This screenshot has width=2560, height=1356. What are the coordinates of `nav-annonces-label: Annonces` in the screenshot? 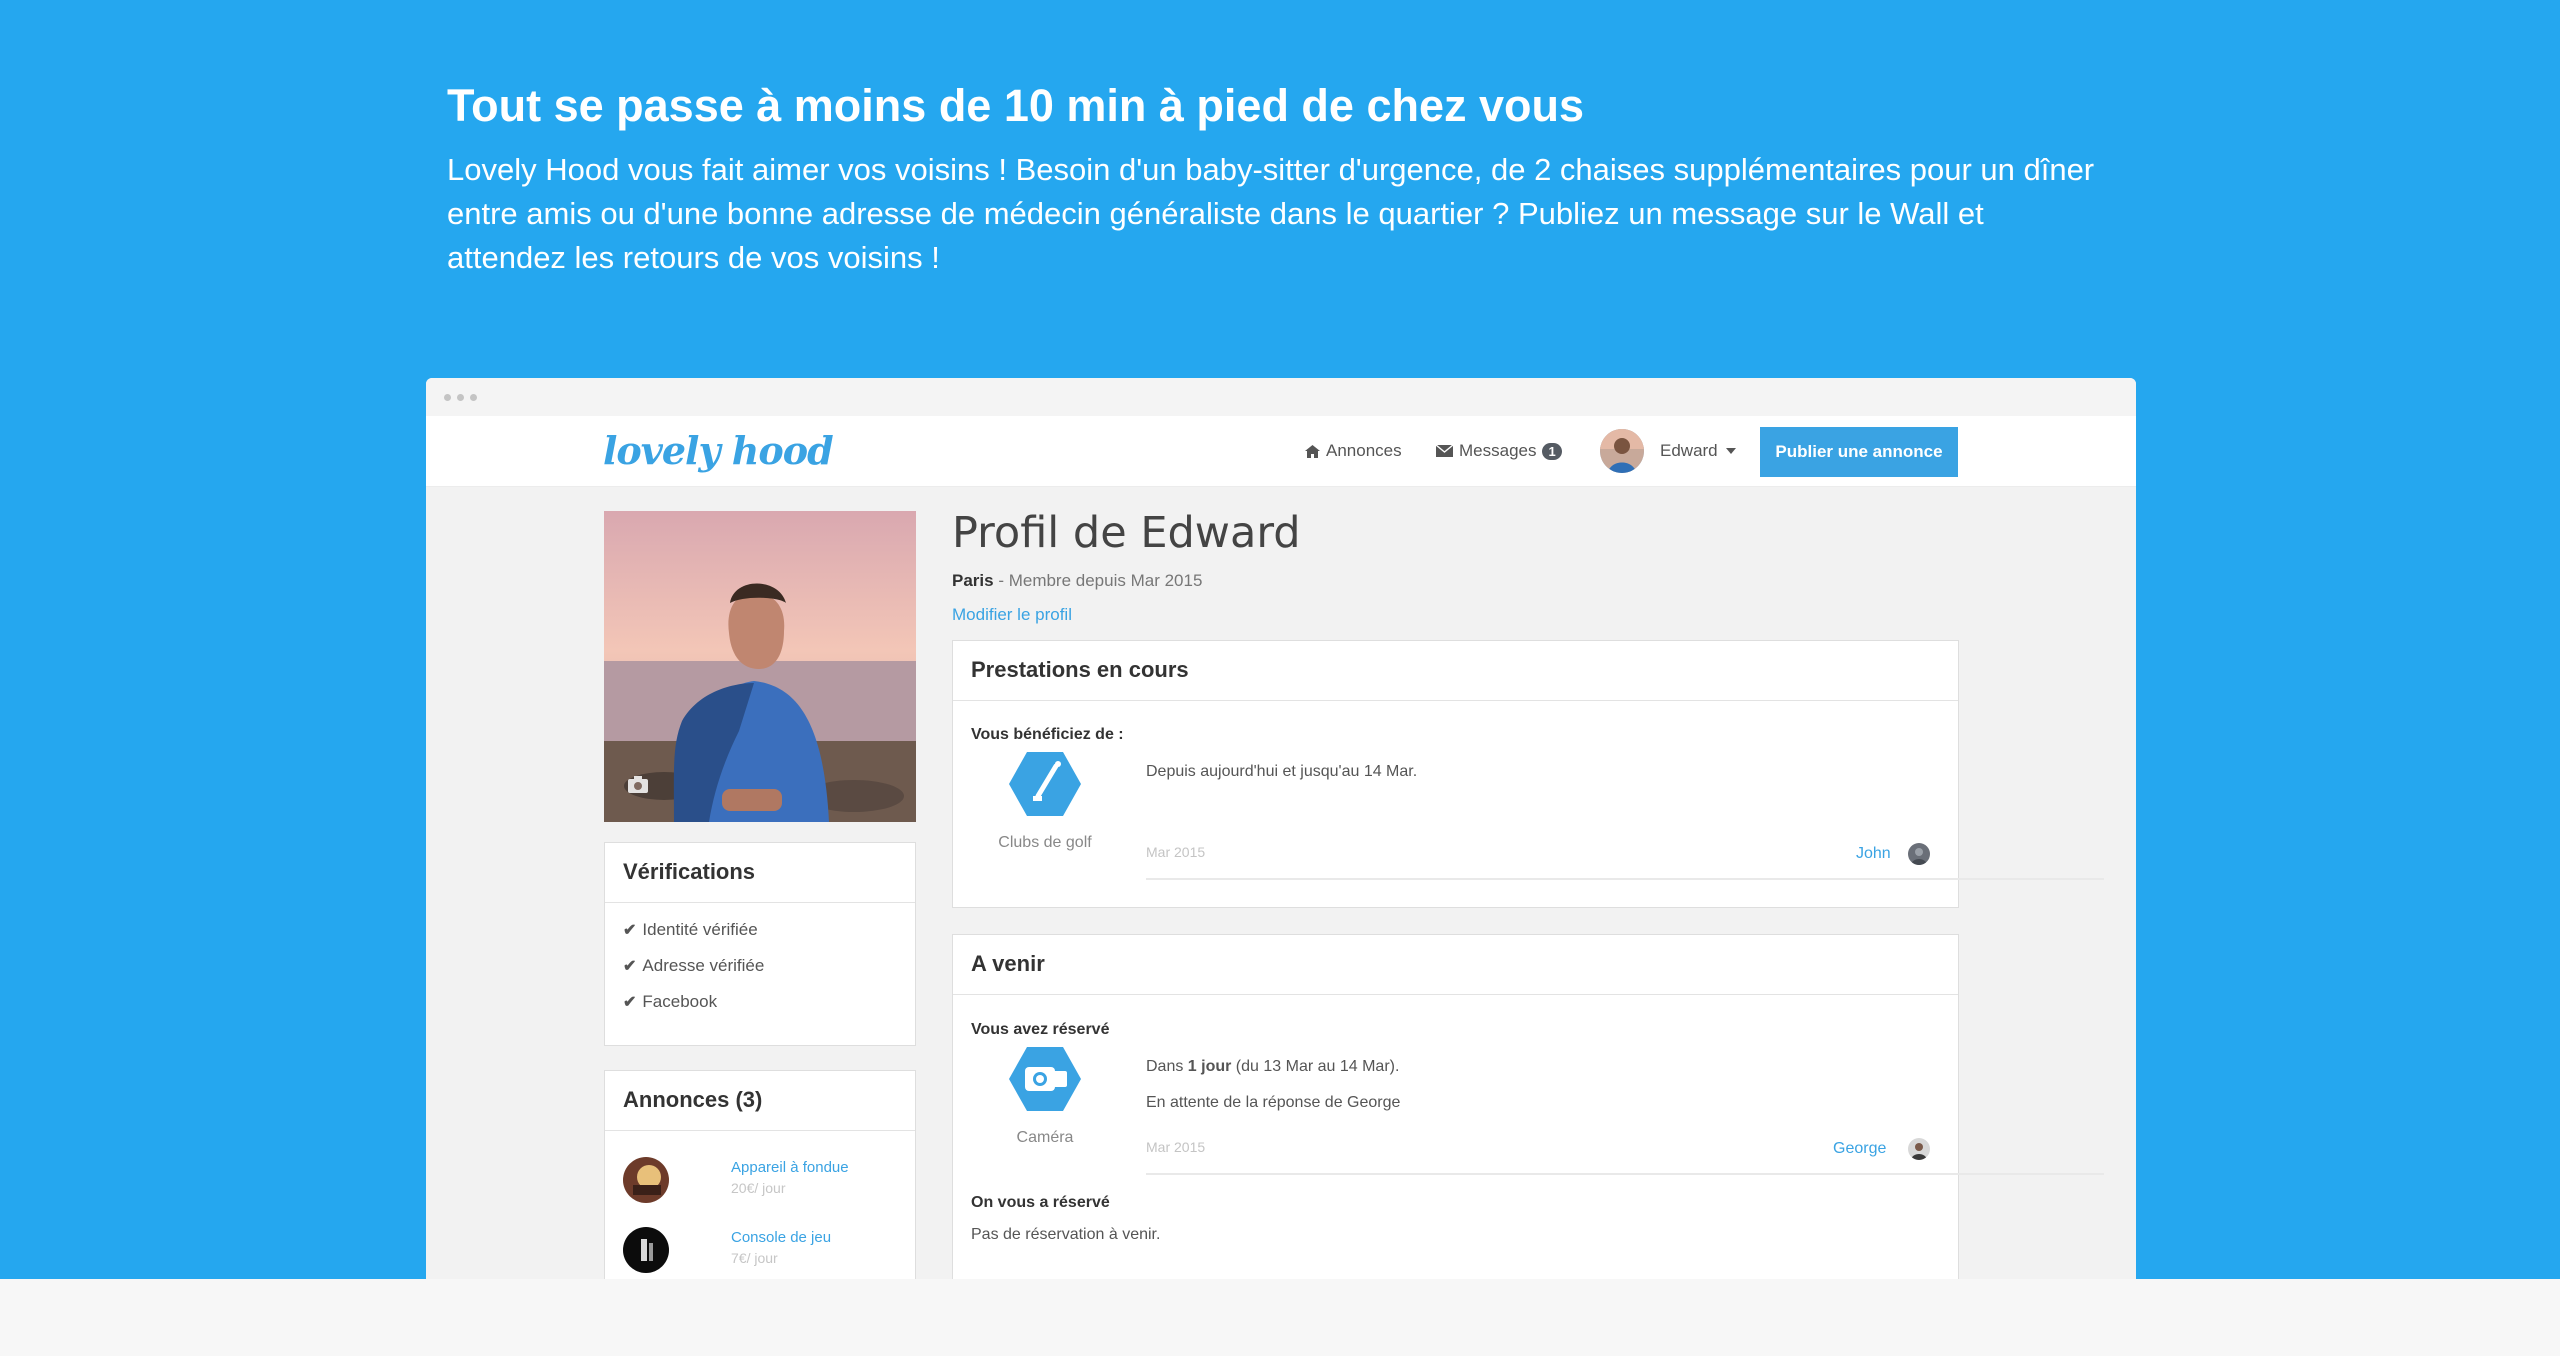 It's located at (1364, 450).